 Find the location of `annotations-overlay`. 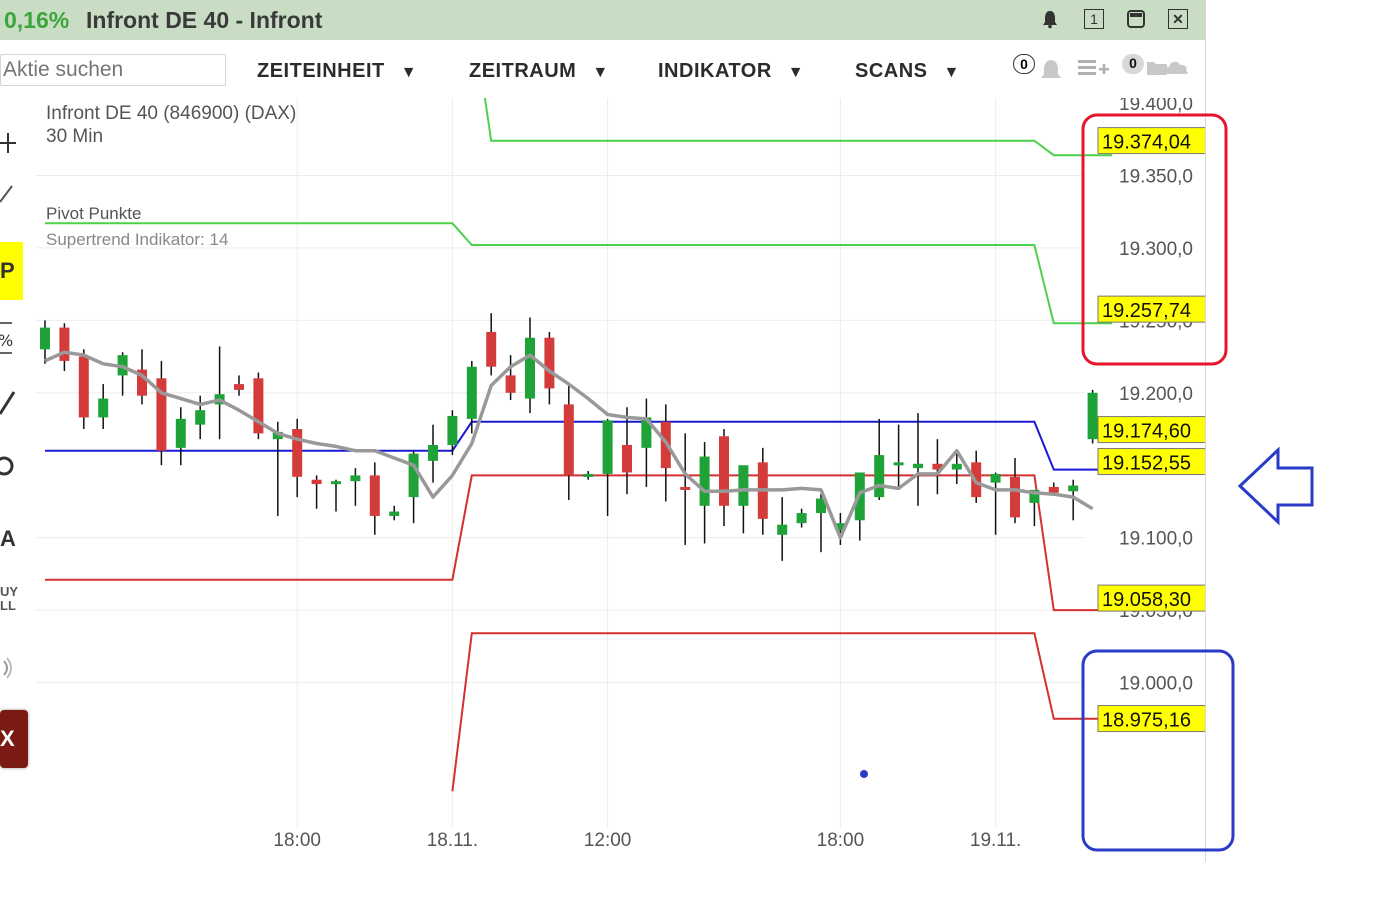

annotations-overlay is located at coordinates (1197, 482).